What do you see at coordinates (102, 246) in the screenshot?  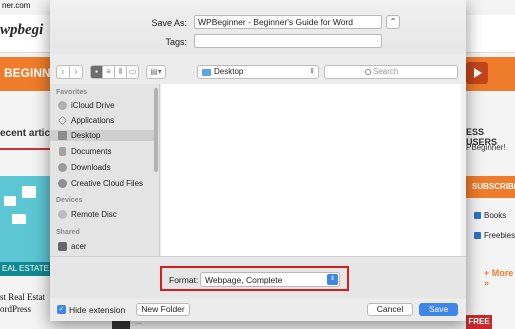 I see `sidebar-item-acer: acer` at bounding box center [102, 246].